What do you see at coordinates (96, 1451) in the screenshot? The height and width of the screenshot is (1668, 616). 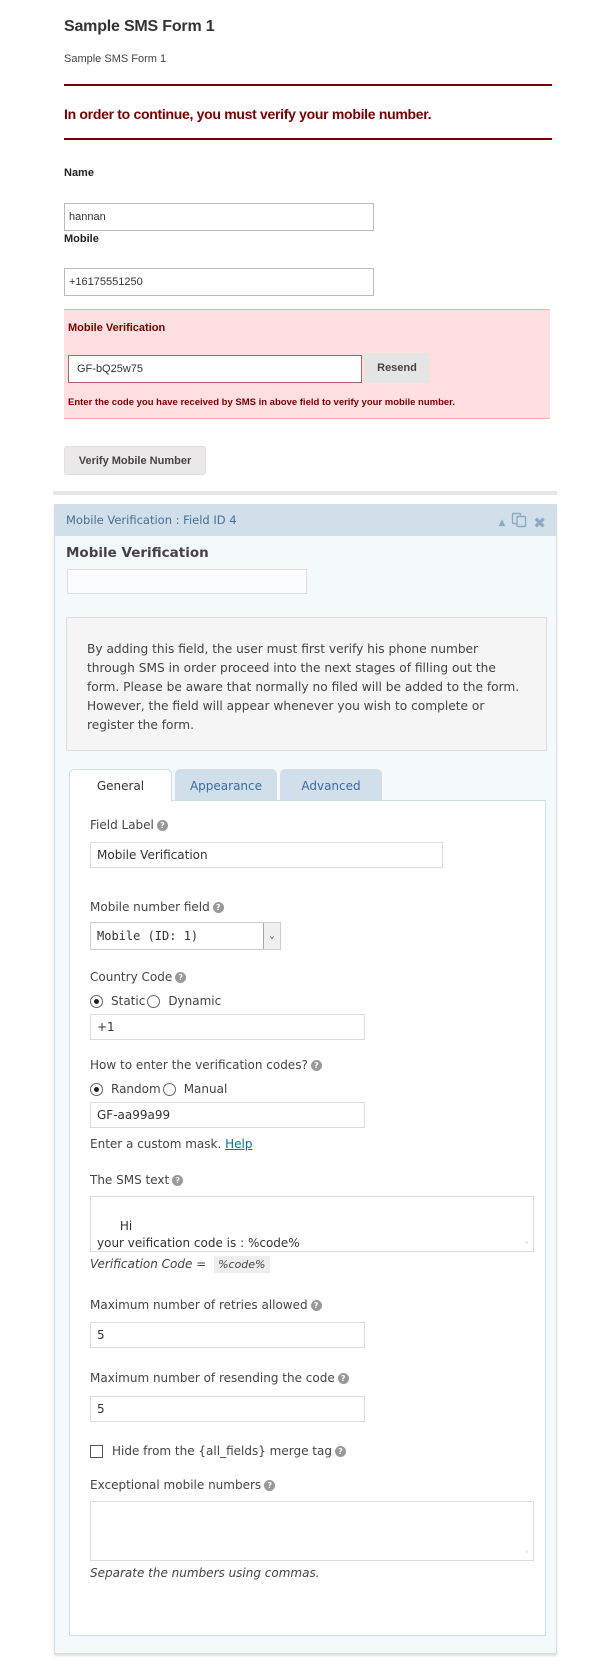 I see `hide-all-fields-checkbox` at bounding box center [96, 1451].